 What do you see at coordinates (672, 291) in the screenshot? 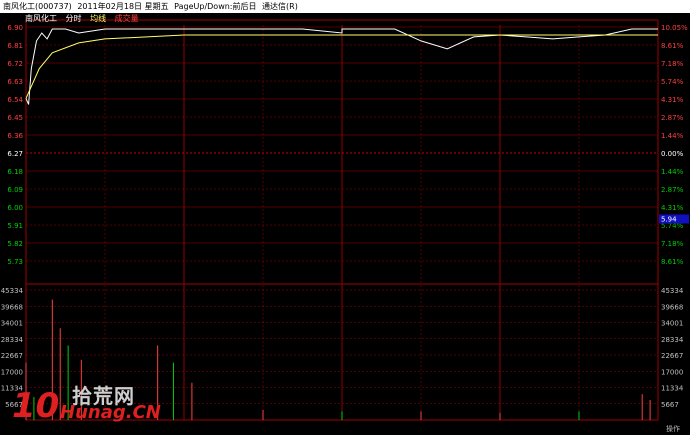
I see `volume-tick-label-right: 45334` at bounding box center [672, 291].